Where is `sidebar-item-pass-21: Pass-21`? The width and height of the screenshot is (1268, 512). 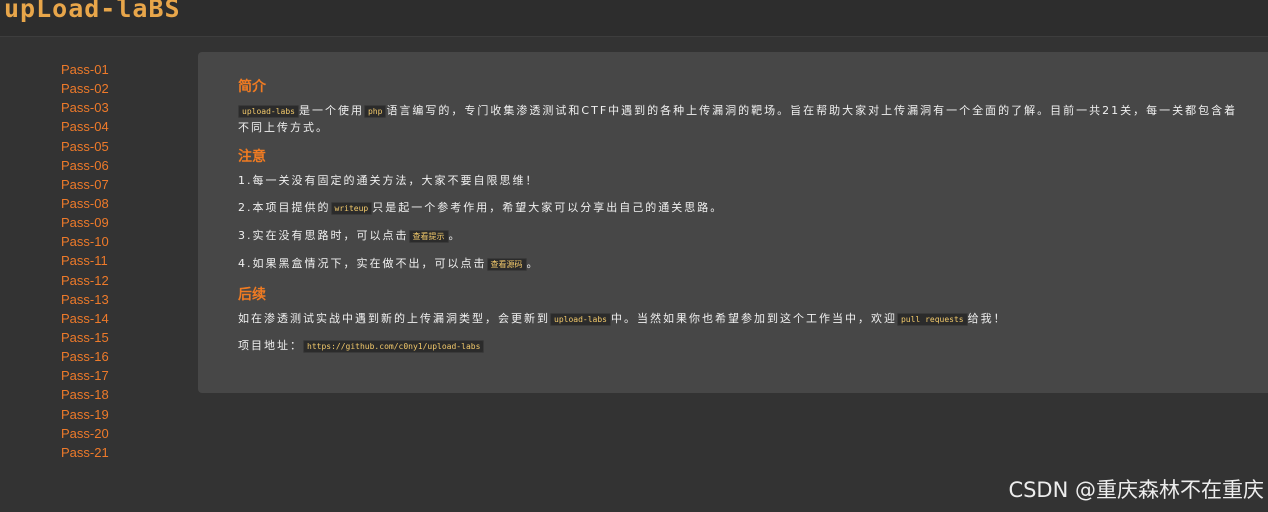 sidebar-item-pass-21: Pass-21 is located at coordinates (116, 452).